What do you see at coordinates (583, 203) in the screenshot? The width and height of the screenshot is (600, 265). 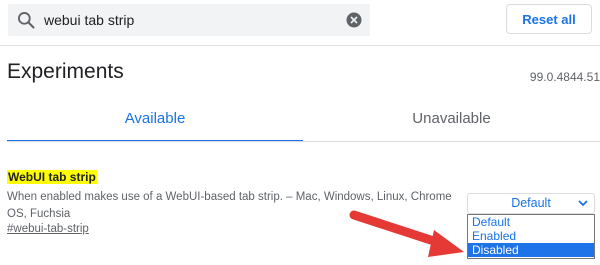 I see `chevron-down-icon` at bounding box center [583, 203].